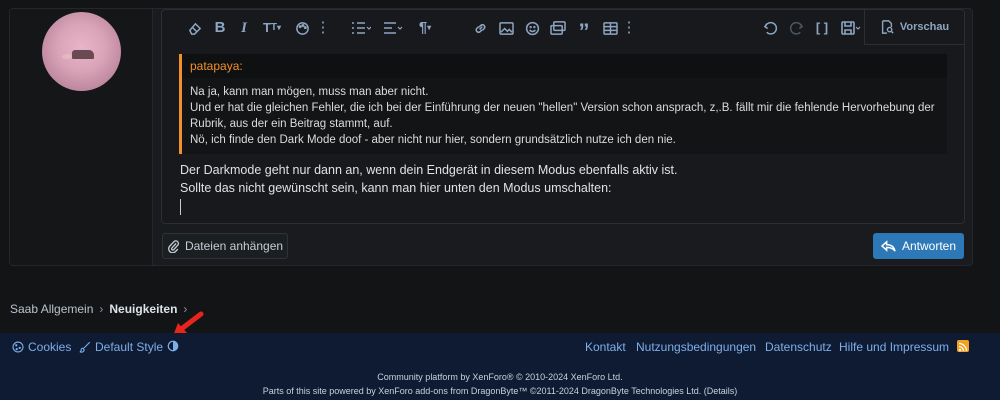 Image resolution: width=1000 pixels, height=400 pixels. I want to click on undo-icon, so click(770, 28).